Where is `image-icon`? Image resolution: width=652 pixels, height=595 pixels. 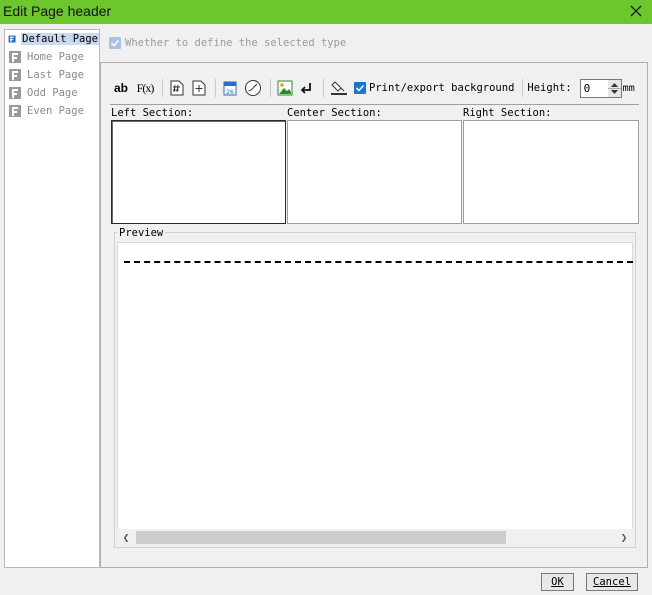 image-icon is located at coordinates (285, 88).